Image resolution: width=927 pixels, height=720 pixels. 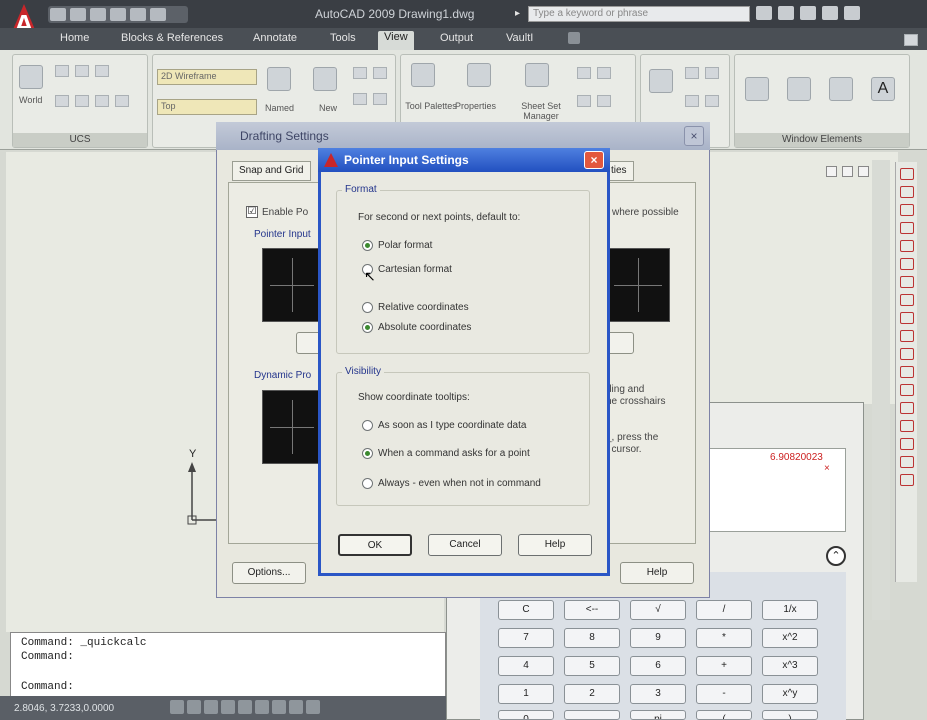 I want to click on calc-key-close-paren: ), so click(x=790, y=715).